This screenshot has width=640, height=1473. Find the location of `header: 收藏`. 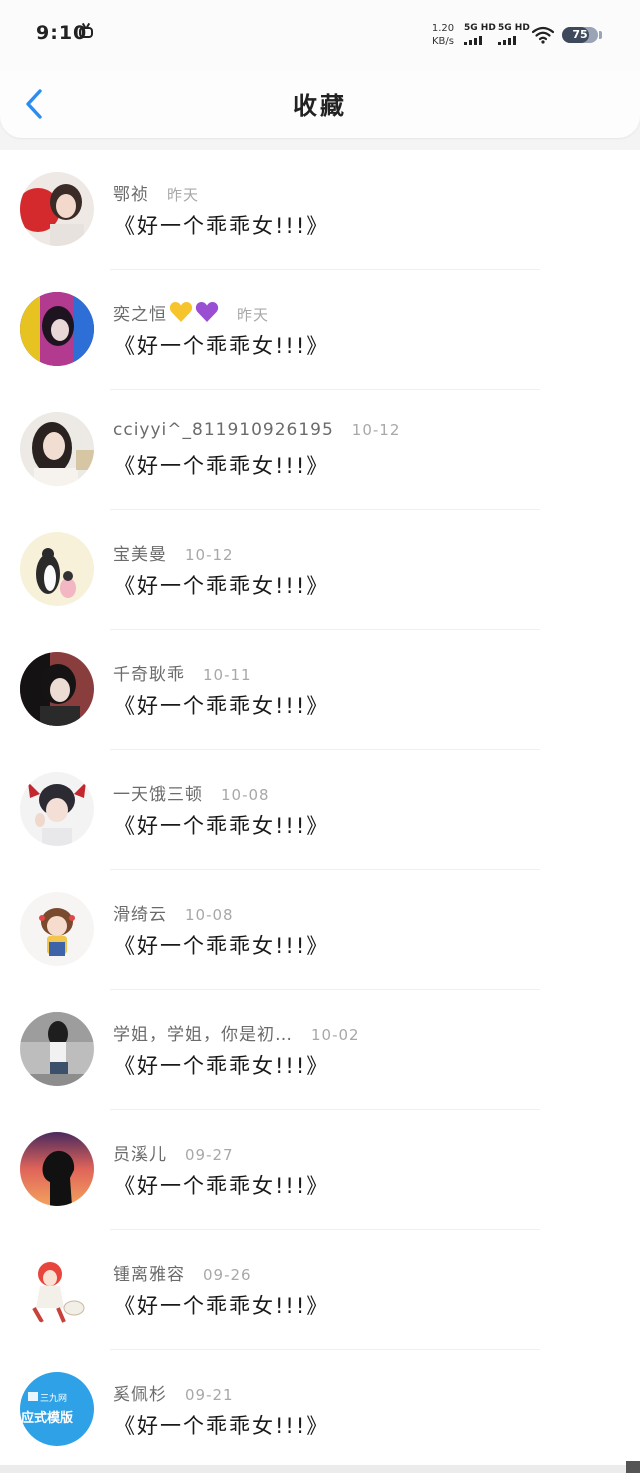

header: 收藏 is located at coordinates (320, 104).